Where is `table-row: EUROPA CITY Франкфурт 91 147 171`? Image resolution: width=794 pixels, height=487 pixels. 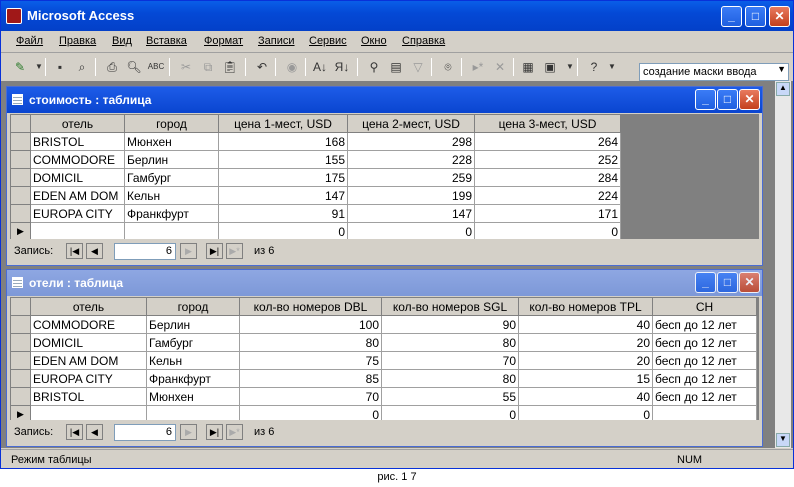 table-row: EUROPA CITY Франкфурт 91 147 171 is located at coordinates (315, 213).